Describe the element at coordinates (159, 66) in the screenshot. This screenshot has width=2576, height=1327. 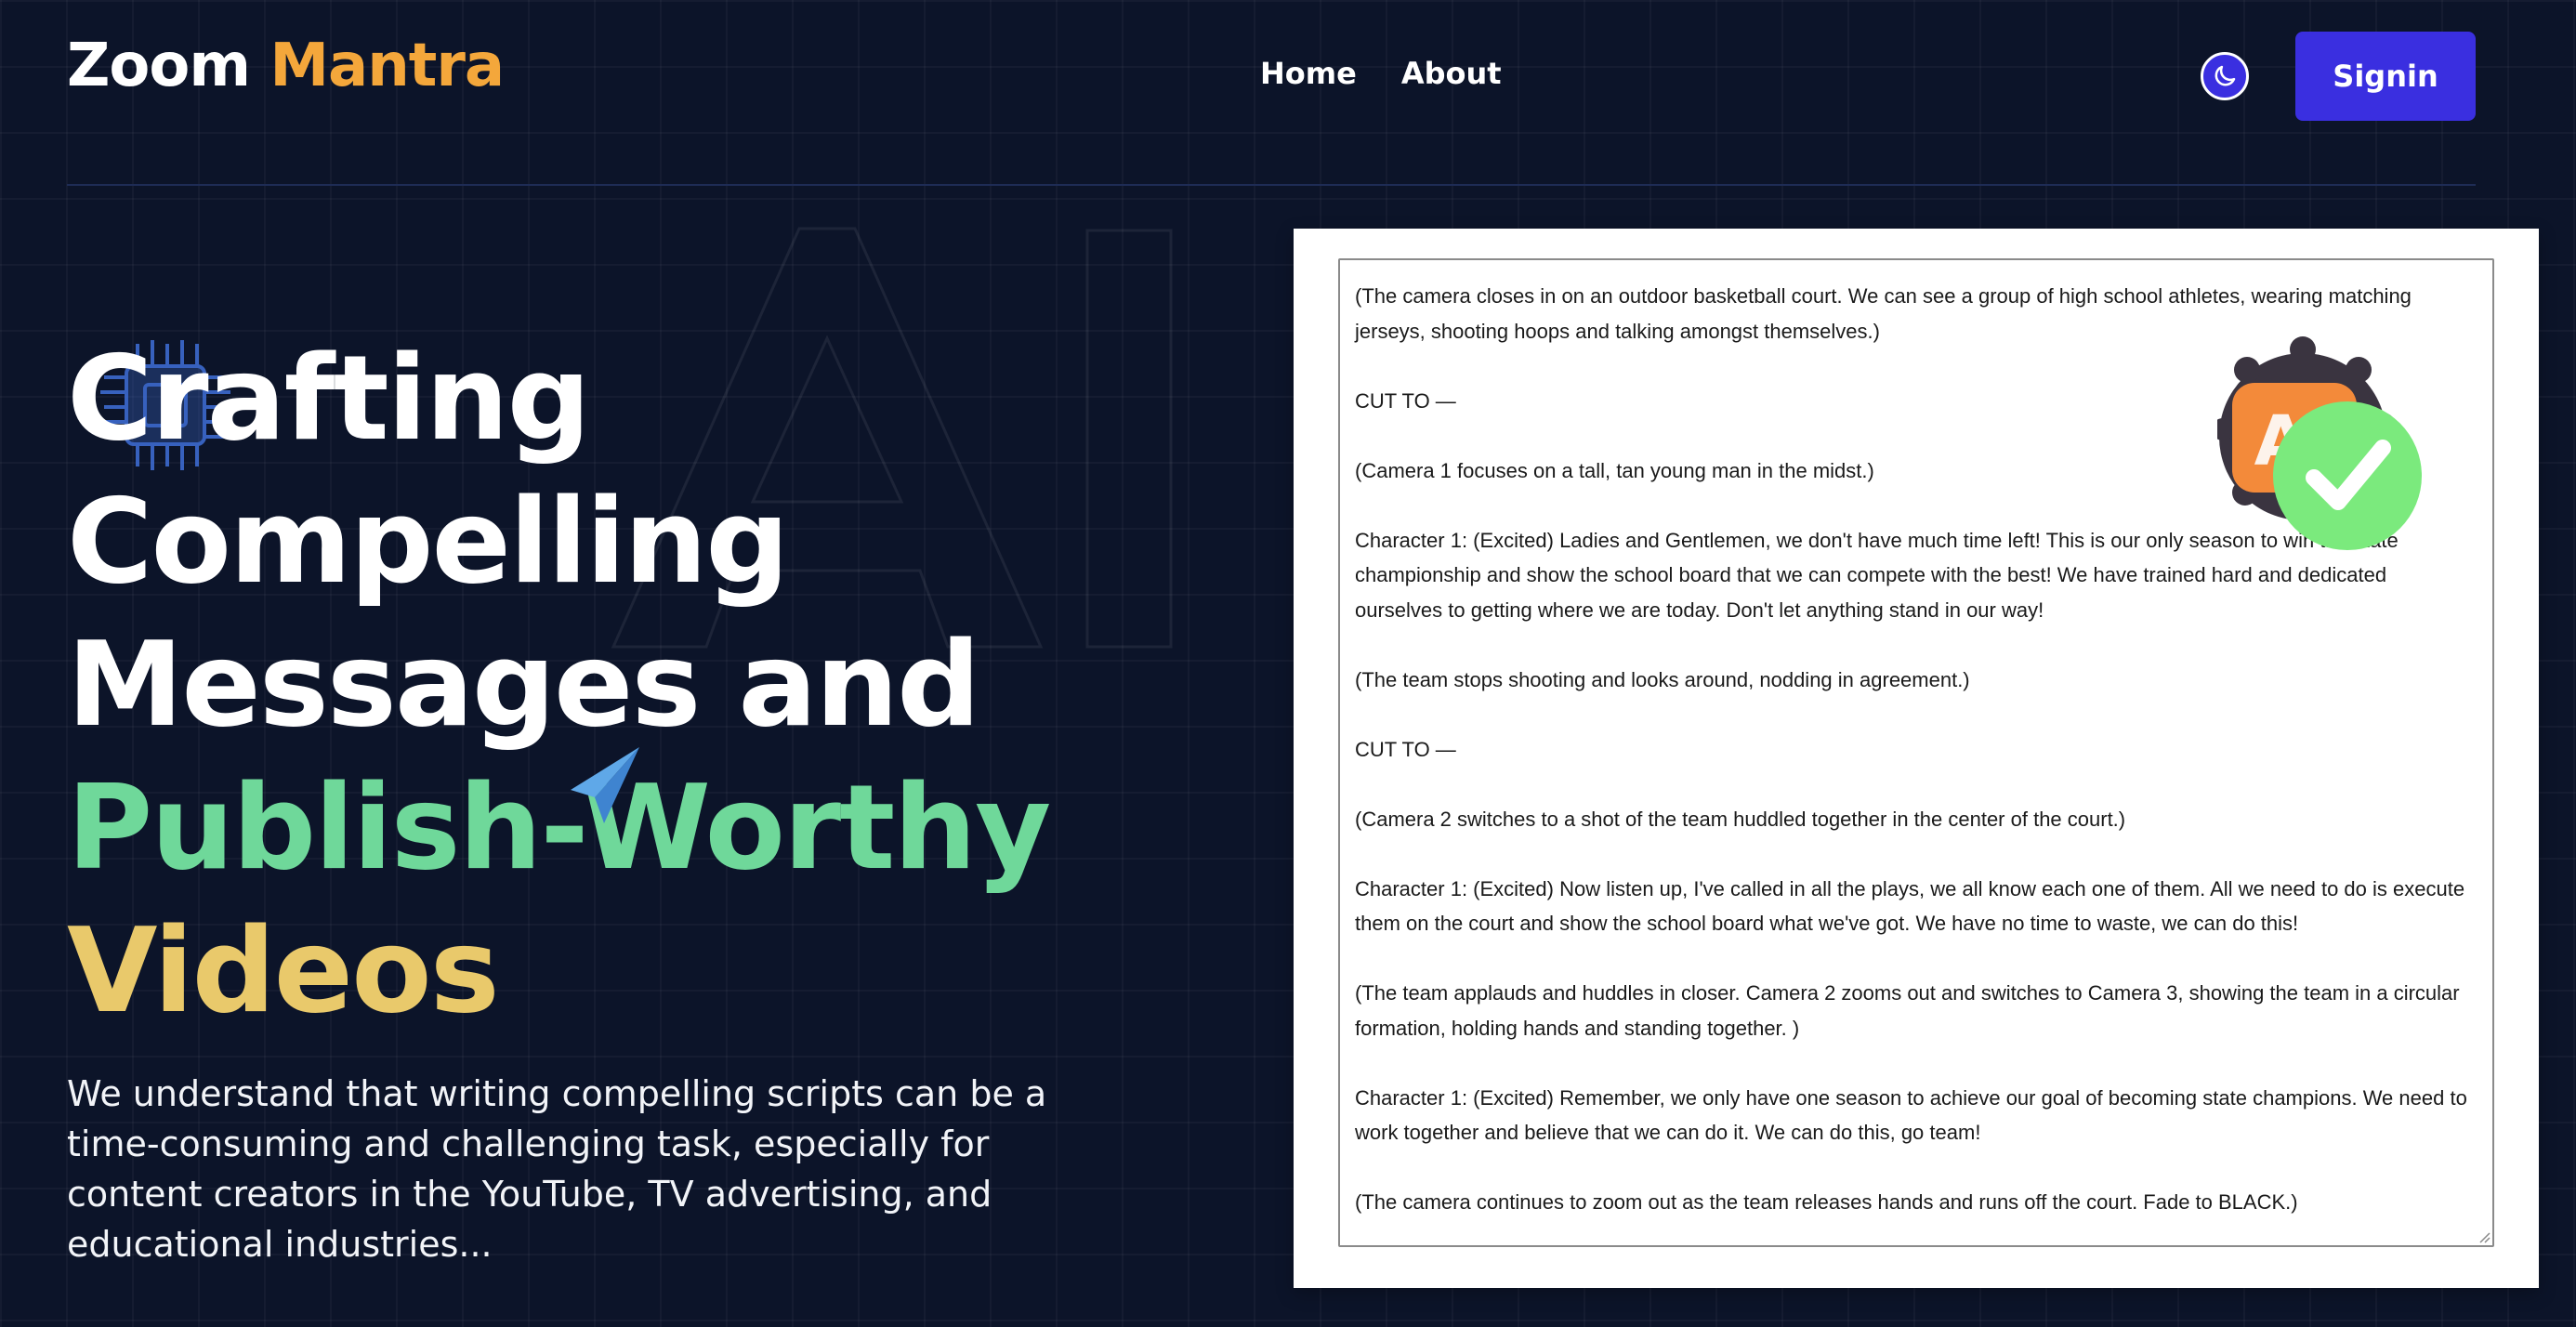
I see `logo-main-text: Zoom` at that location.